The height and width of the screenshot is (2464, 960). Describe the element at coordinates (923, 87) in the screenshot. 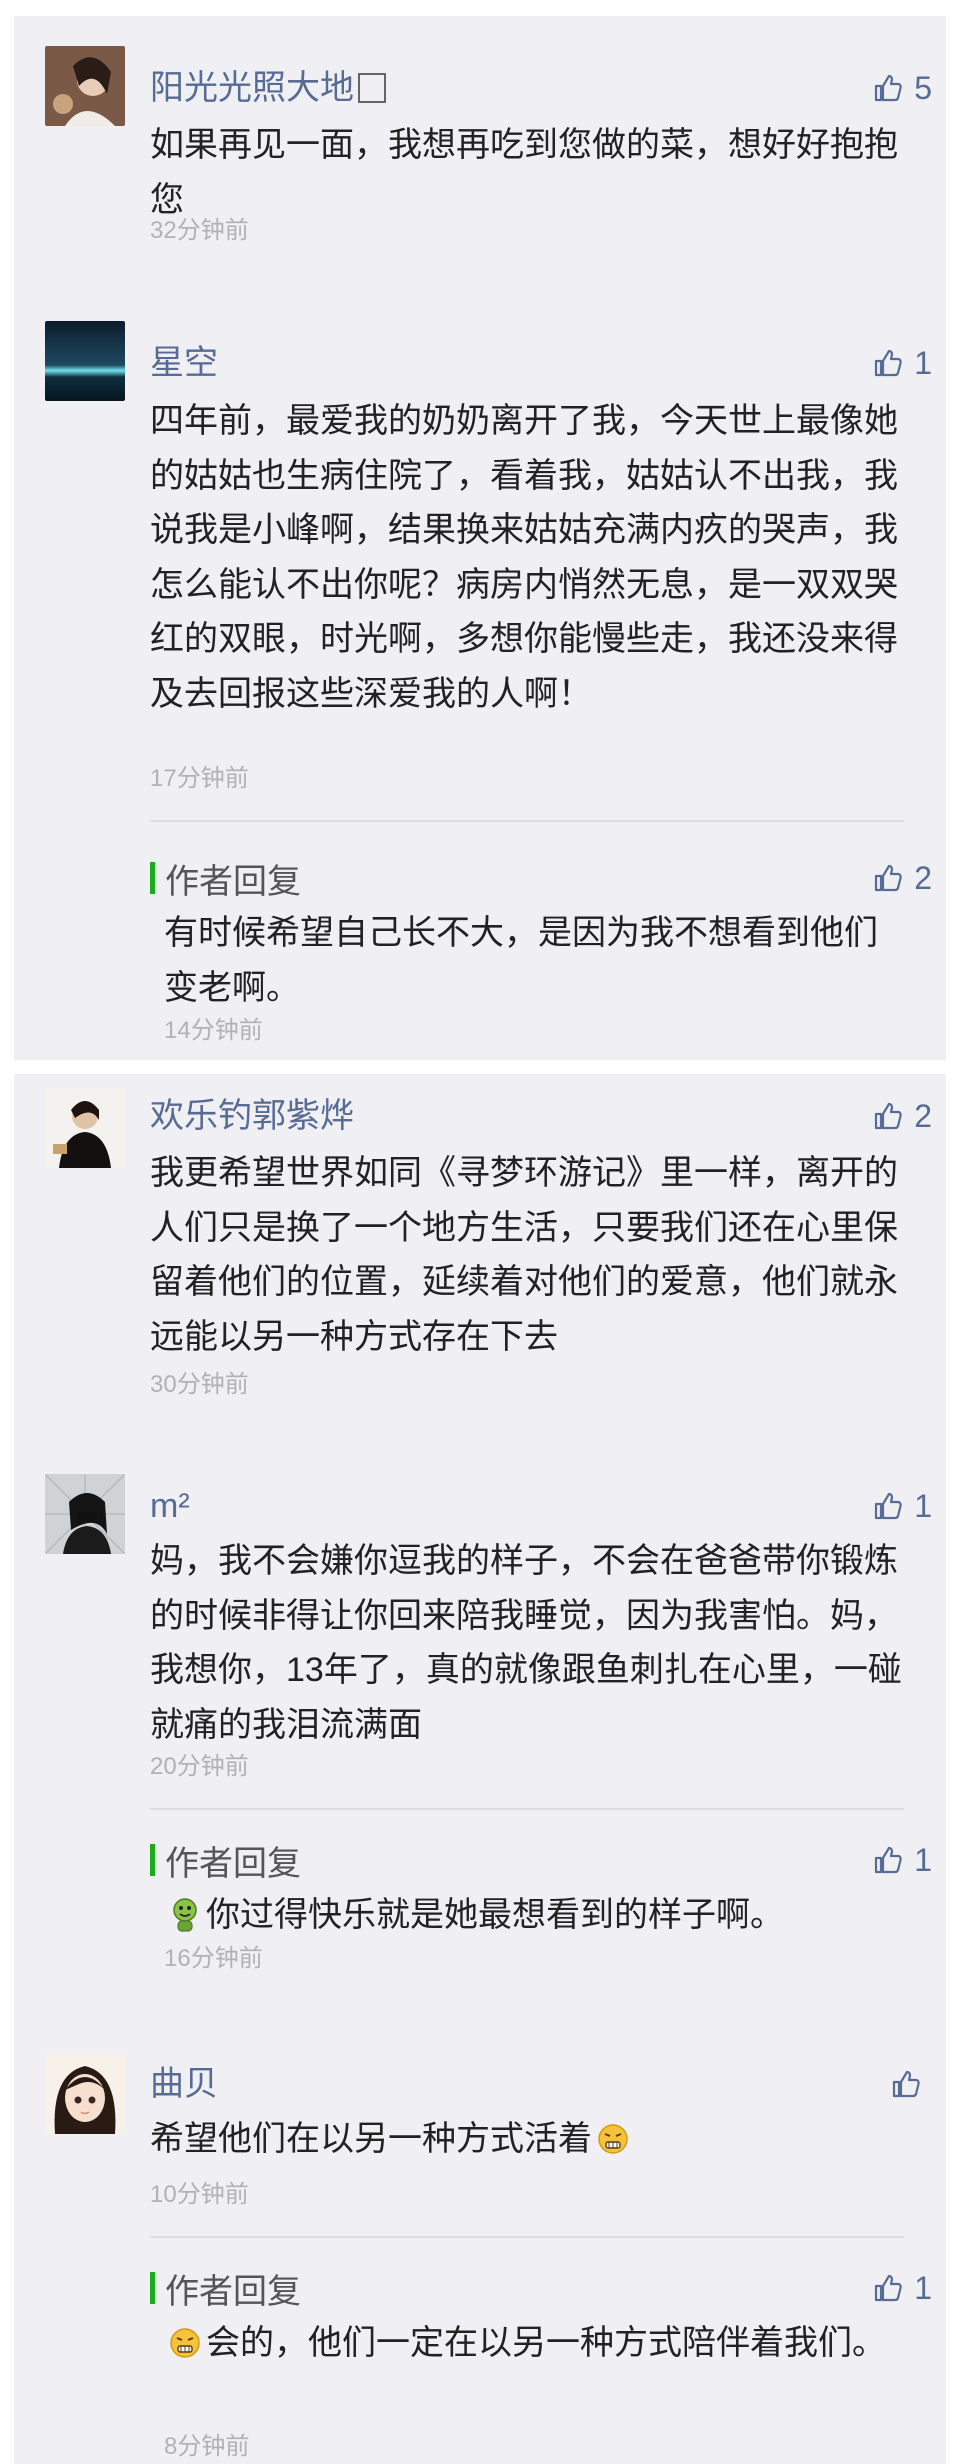

I see `like-count: 5` at that location.